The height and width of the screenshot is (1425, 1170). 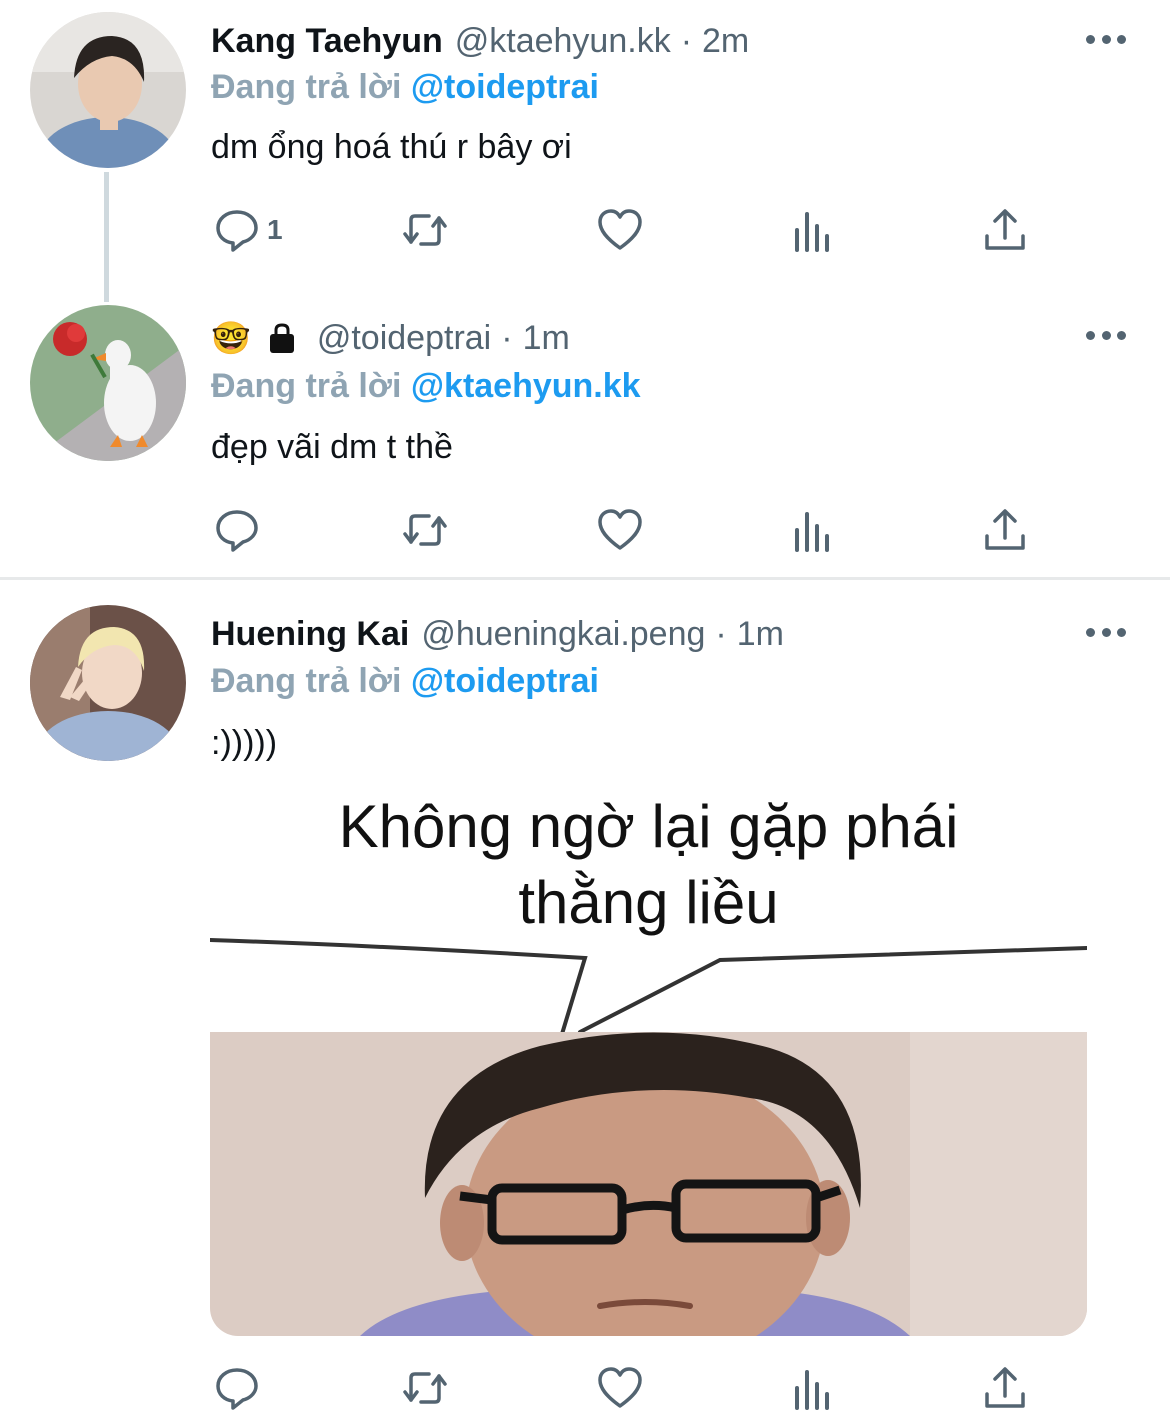 What do you see at coordinates (310, 634) in the screenshot?
I see `display-name: Huening Kai` at bounding box center [310, 634].